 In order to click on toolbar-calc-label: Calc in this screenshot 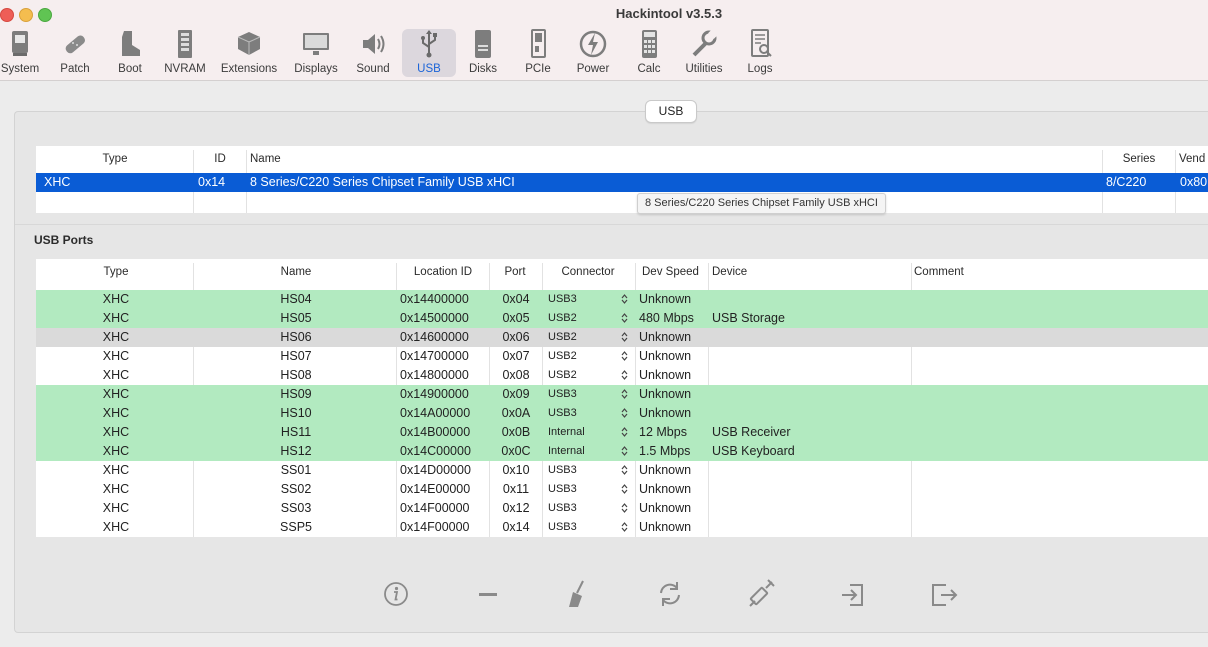, I will do `click(649, 69)`.